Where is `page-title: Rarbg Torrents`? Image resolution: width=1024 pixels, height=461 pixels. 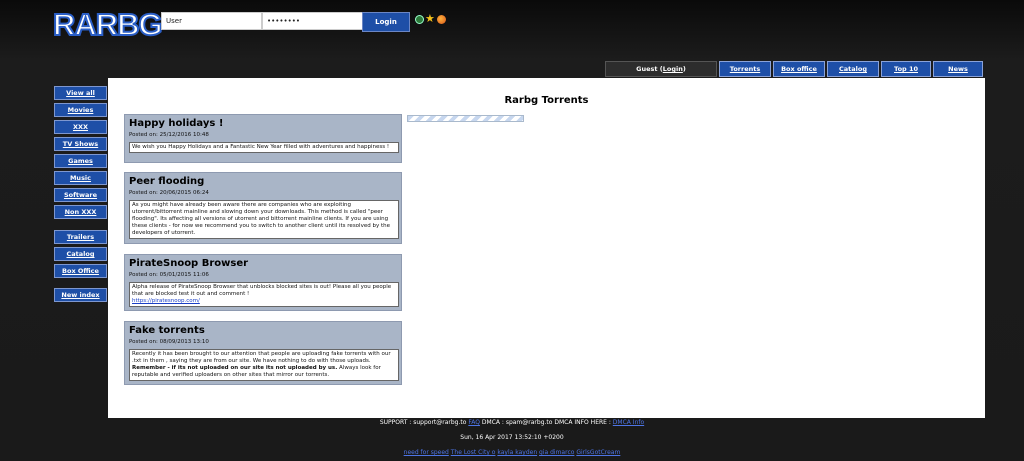
page-title: Rarbg Torrents is located at coordinates (546, 100).